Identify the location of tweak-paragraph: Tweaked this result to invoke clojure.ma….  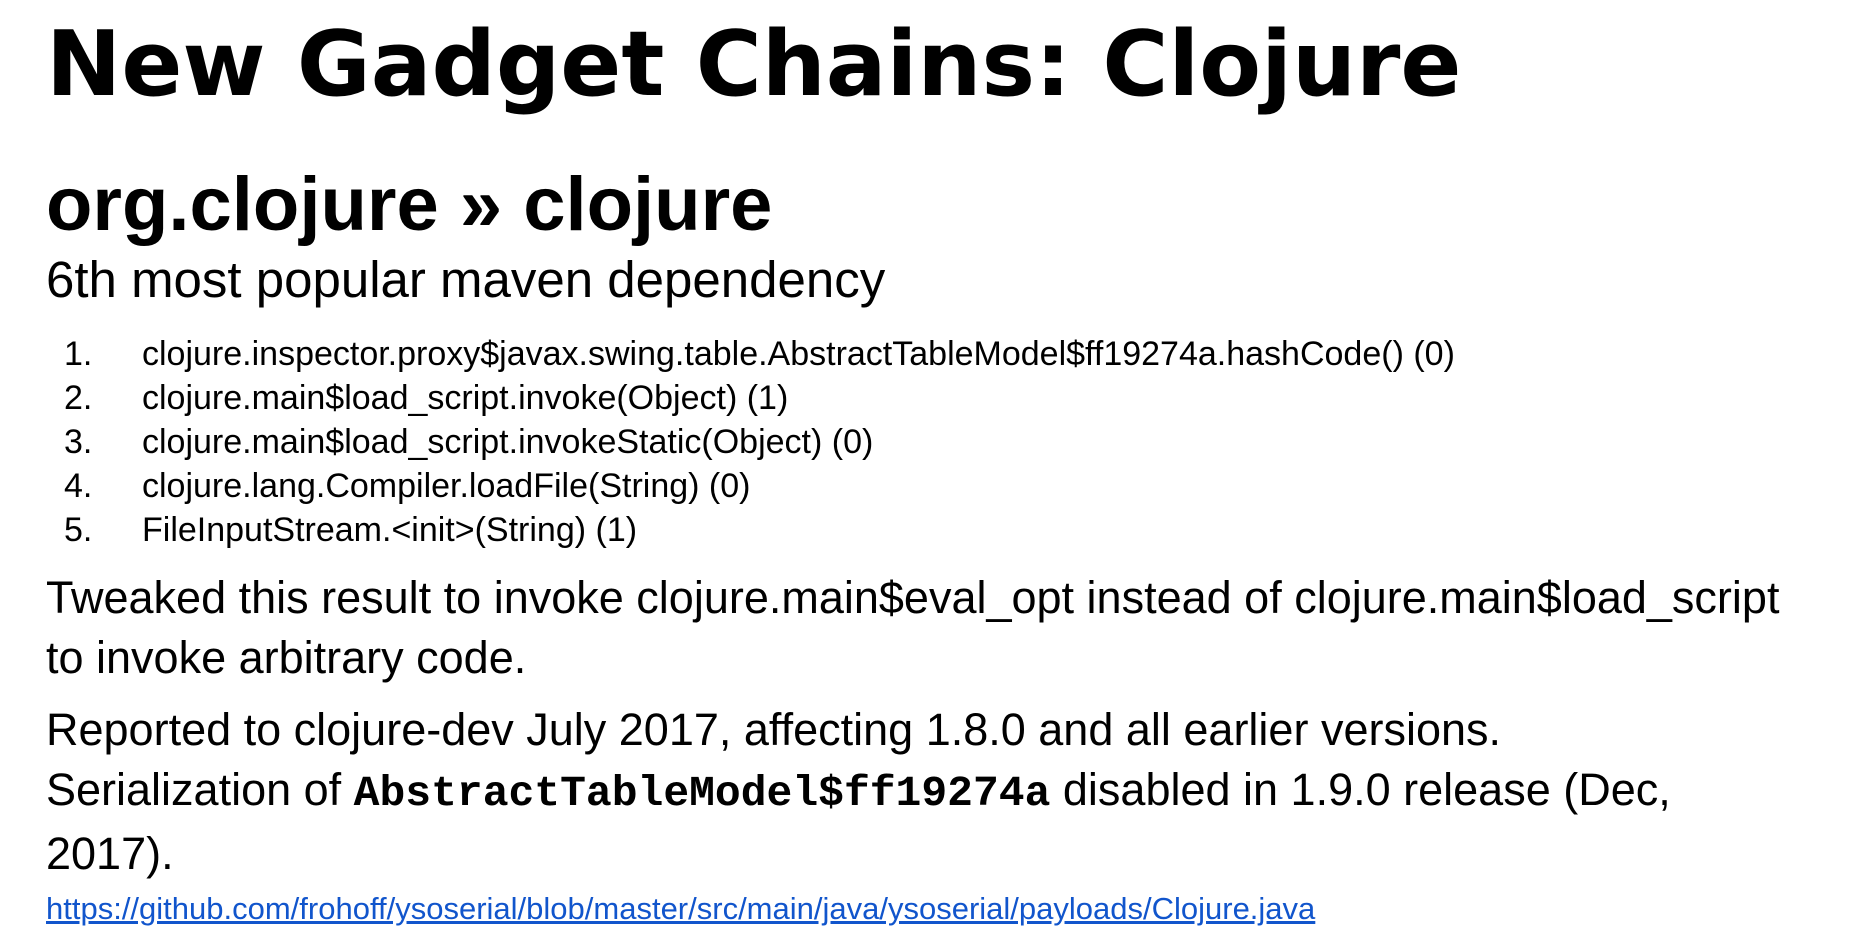
(913, 627).